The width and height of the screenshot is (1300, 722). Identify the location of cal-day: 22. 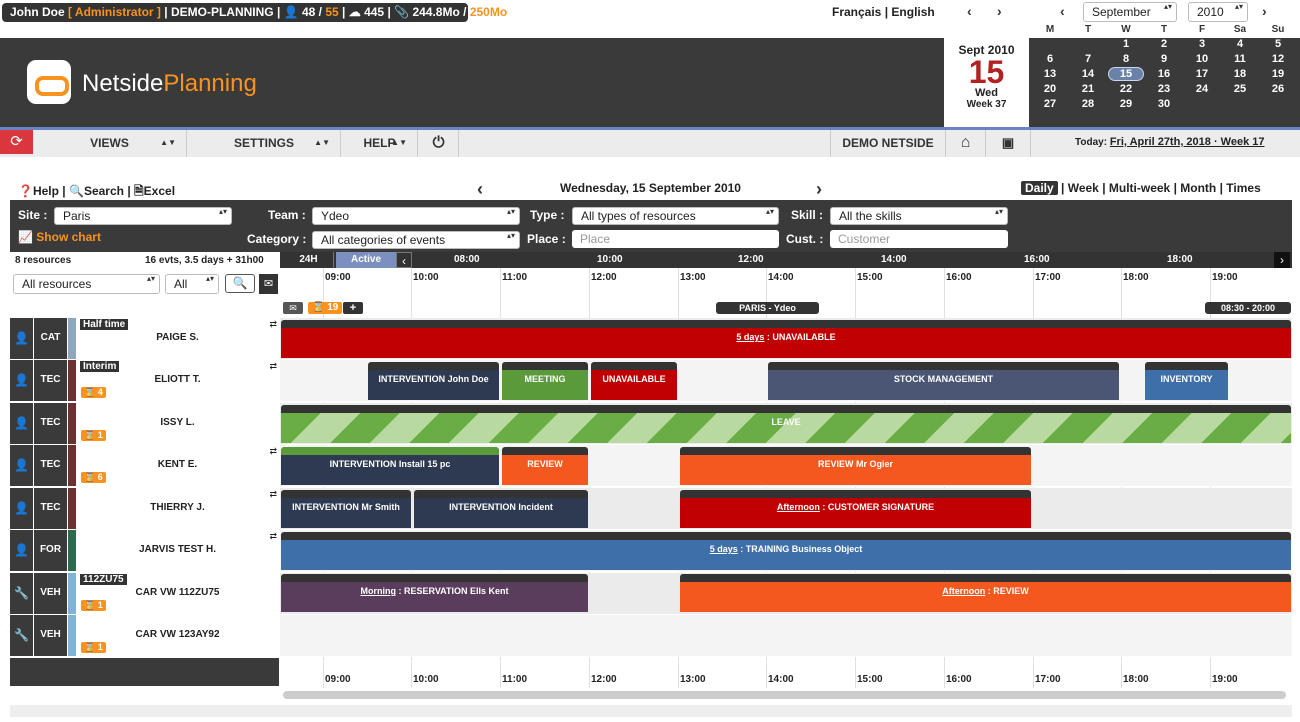
(1126, 88).